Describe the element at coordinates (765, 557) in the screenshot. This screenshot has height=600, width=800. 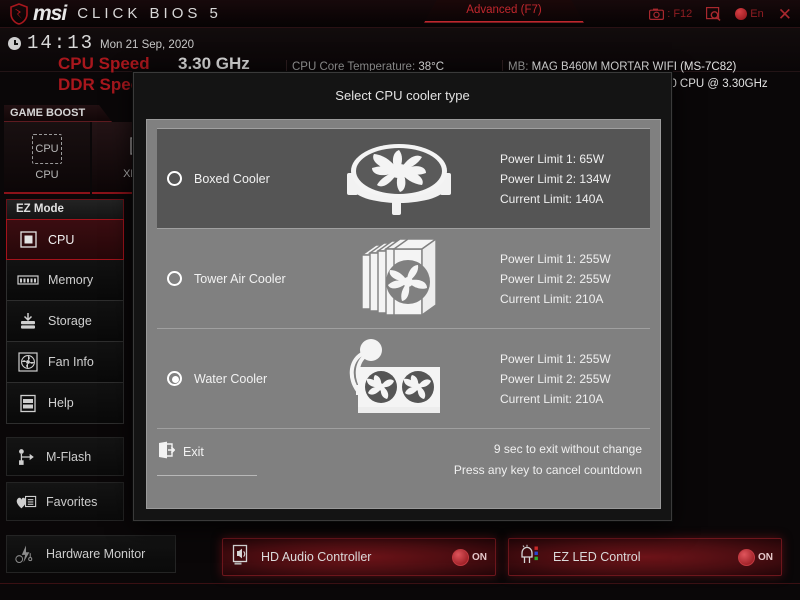
I see `toggle-ez-led-state: ON` at that location.